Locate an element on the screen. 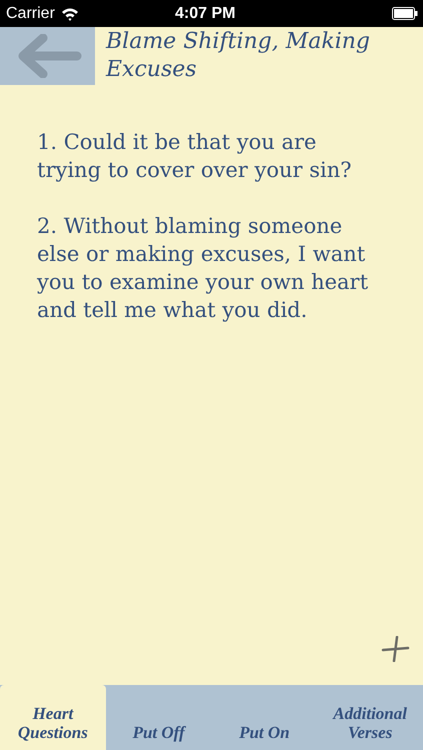 The image size is (423, 750). tab: Heart Questions is located at coordinates (53, 717).